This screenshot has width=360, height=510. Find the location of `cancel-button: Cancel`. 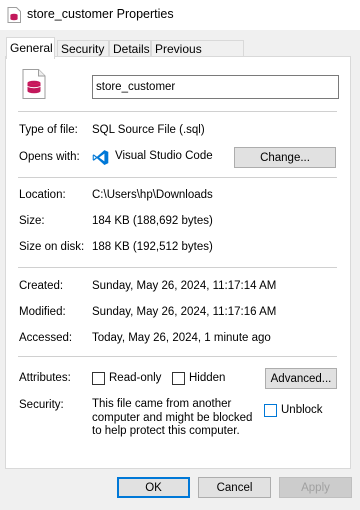

cancel-button: Cancel is located at coordinates (234, 487).